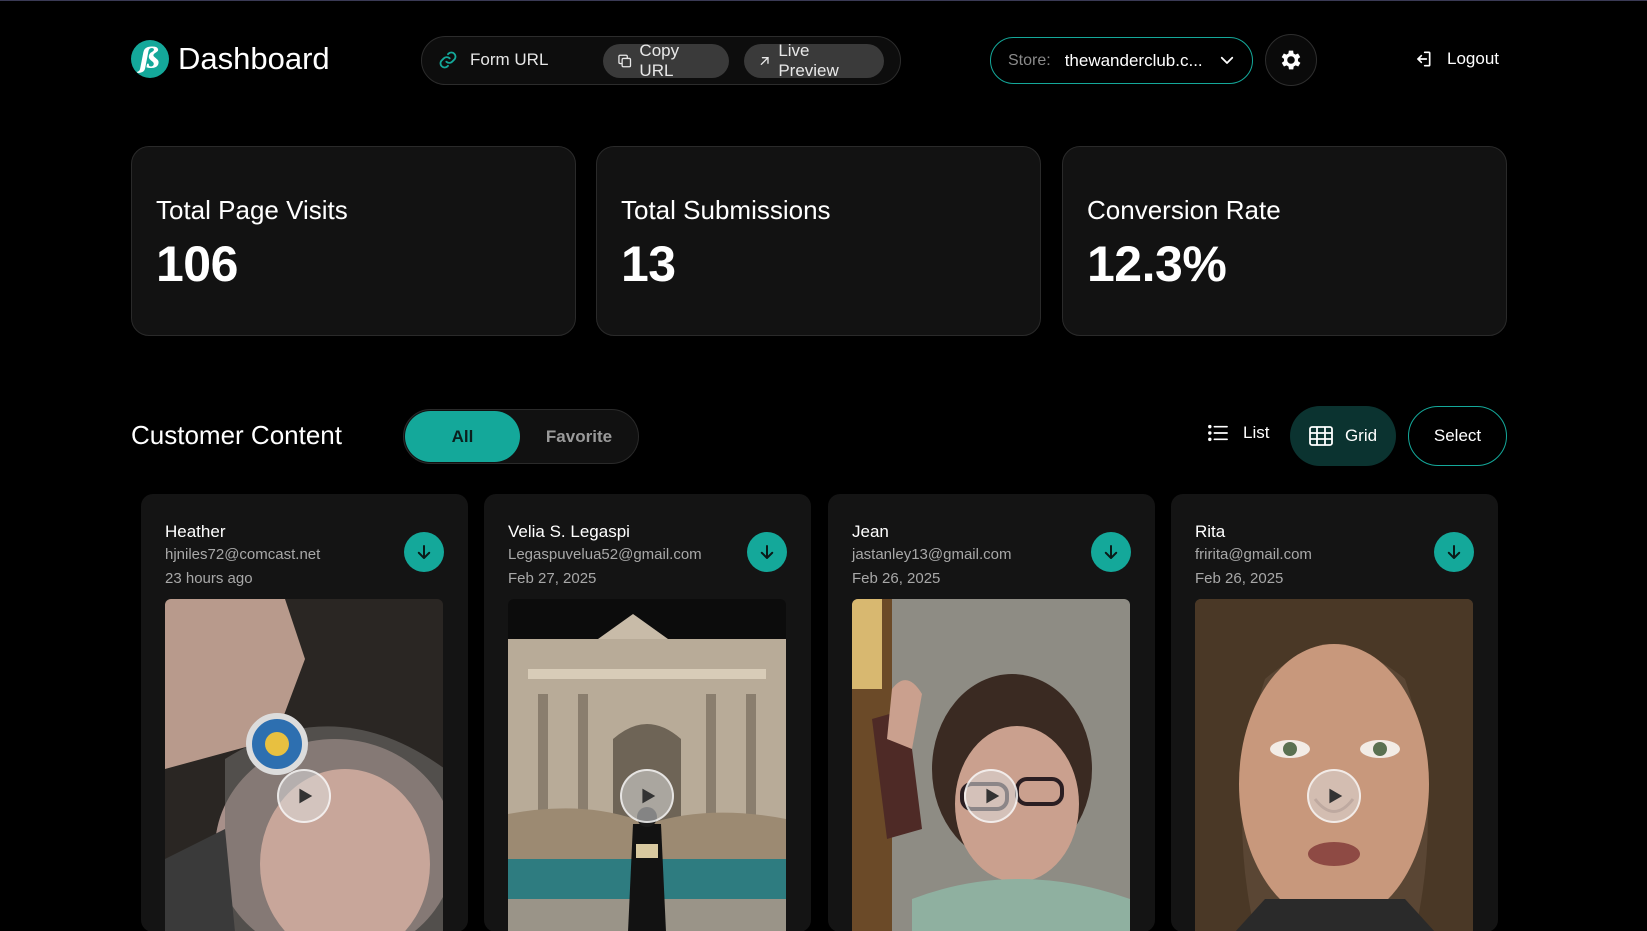 This screenshot has width=1647, height=931. What do you see at coordinates (1457, 436) in the screenshot?
I see `select-button: Select` at bounding box center [1457, 436].